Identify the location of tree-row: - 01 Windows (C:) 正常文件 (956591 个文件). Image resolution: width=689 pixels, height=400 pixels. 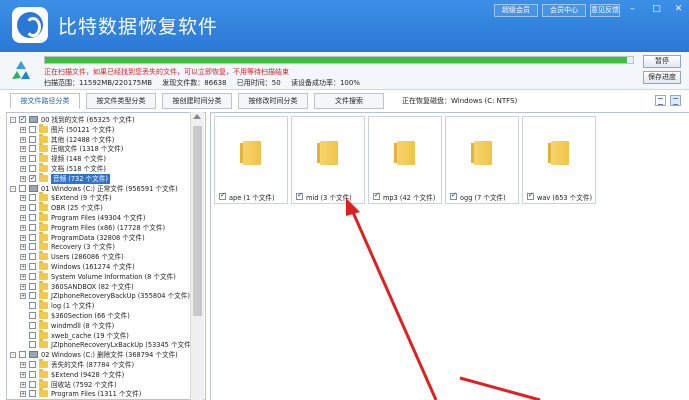
(101, 189).